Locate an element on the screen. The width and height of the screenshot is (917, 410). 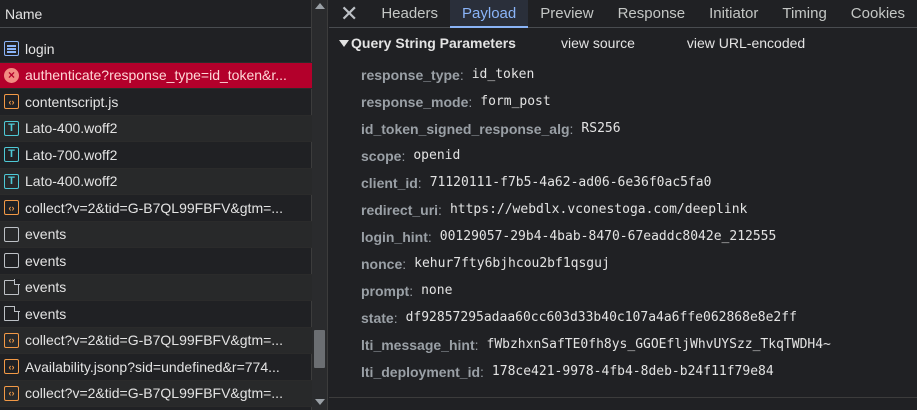
tab-headers: Headers is located at coordinates (409, 13).